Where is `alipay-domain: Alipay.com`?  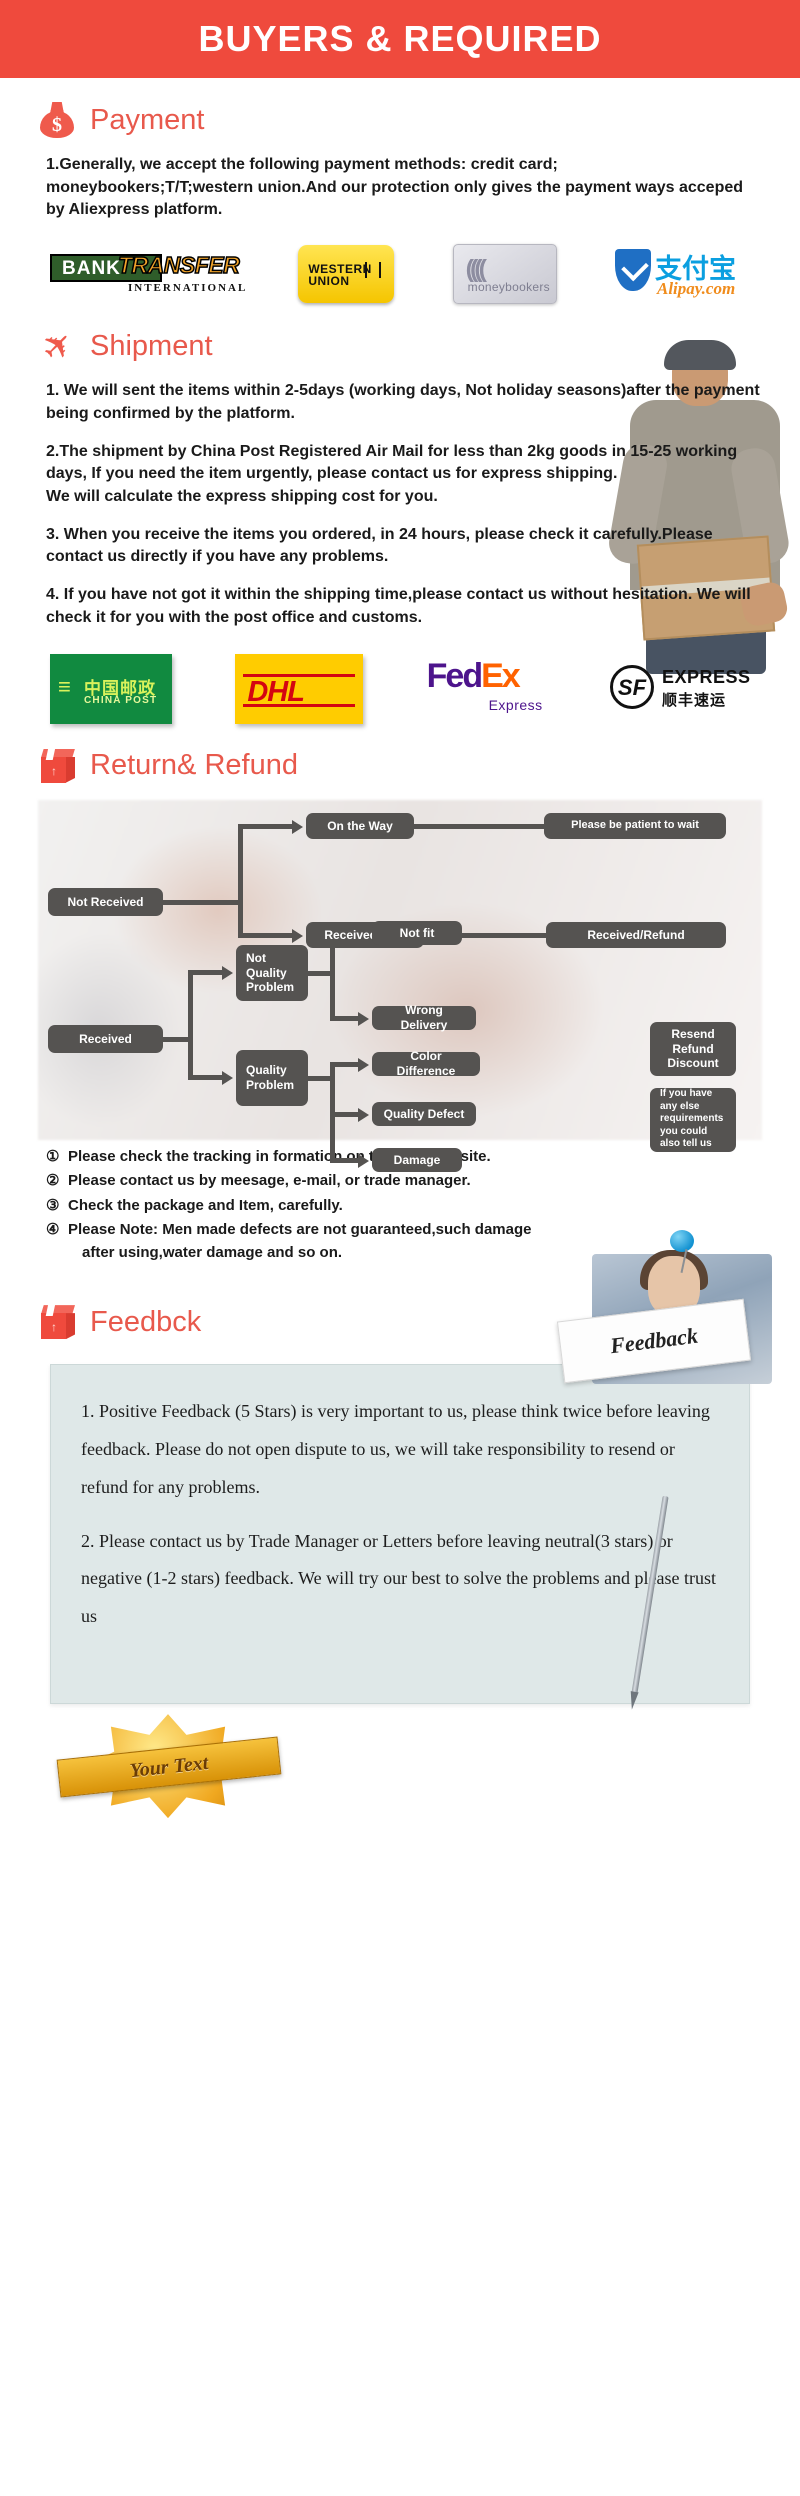 alipay-domain: Alipay.com is located at coordinates (696, 289).